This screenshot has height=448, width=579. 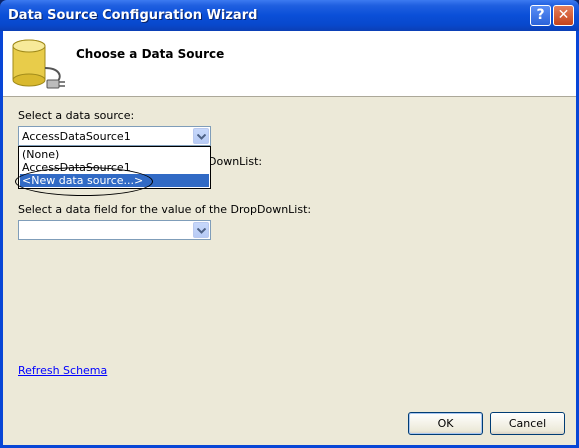 What do you see at coordinates (76, 136) in the screenshot?
I see `data-source-value: AccessDataSource1` at bounding box center [76, 136].